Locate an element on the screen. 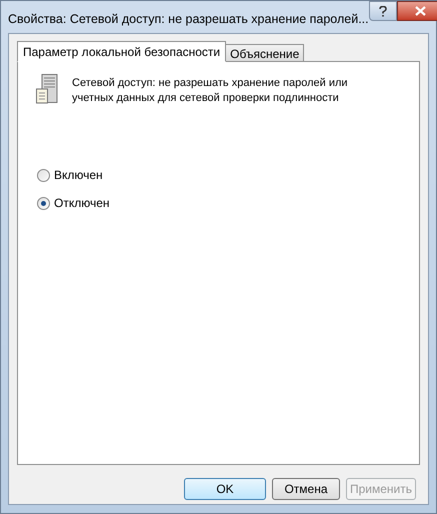  dialog-button: OK is located at coordinates (225, 489).